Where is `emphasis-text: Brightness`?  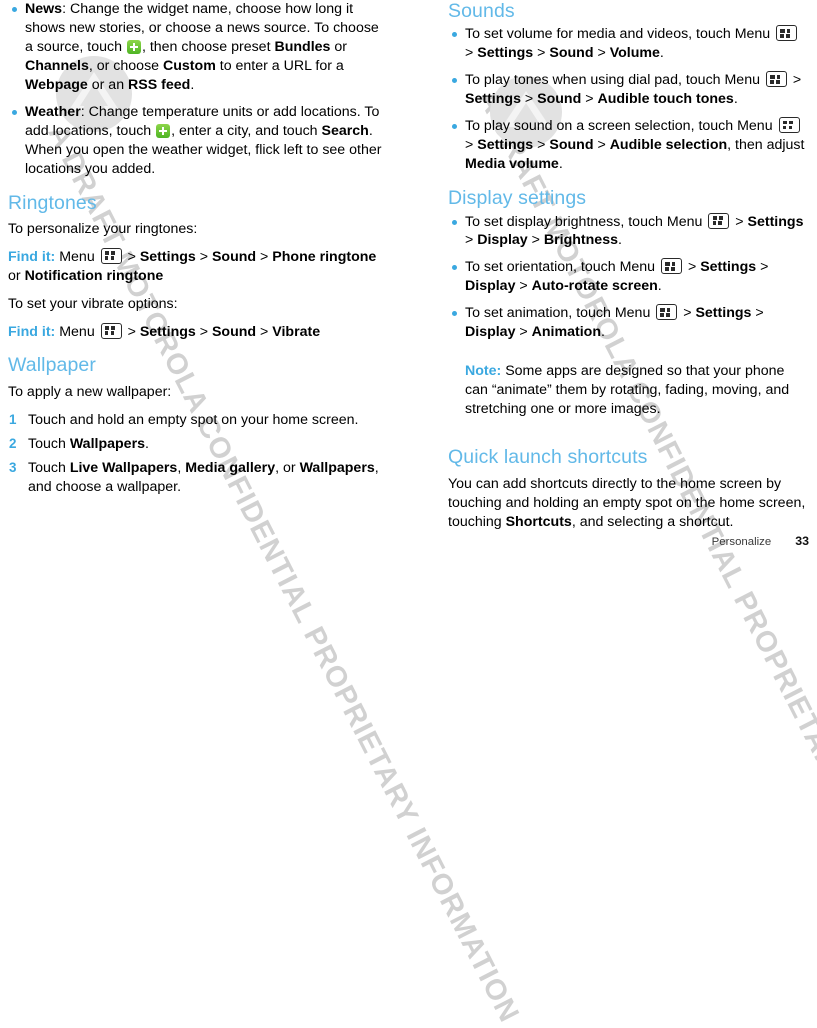 emphasis-text: Brightness is located at coordinates (580, 240).